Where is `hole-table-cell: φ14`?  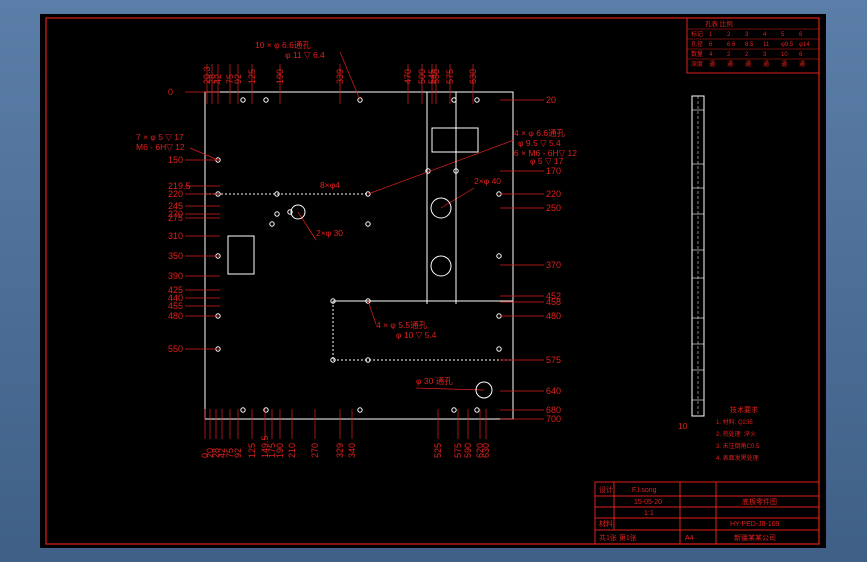
hole-table-cell: φ14 is located at coordinates (804, 45).